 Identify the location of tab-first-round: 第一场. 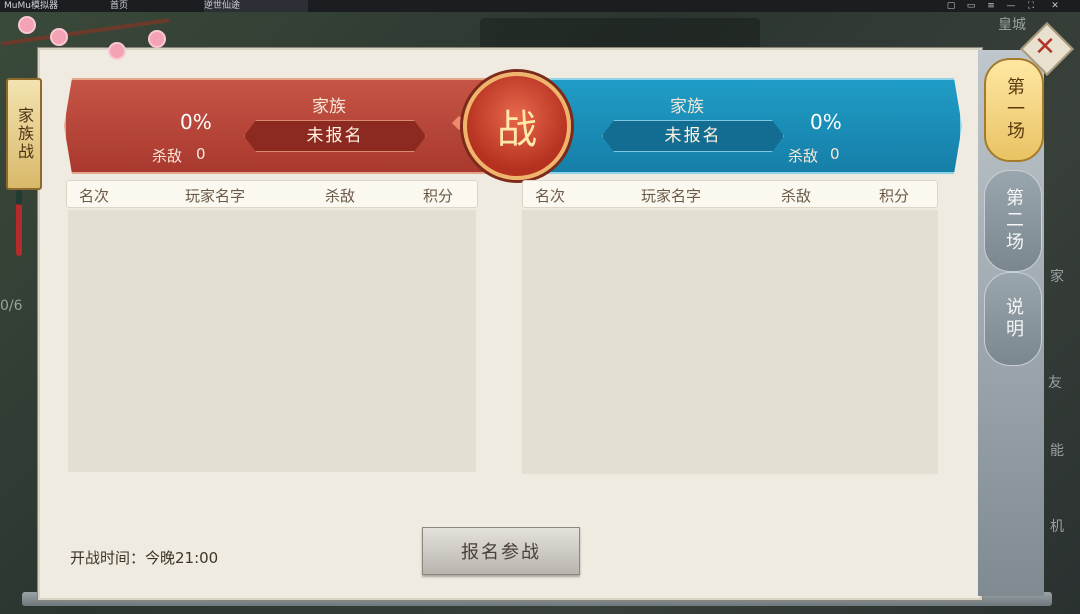
(1014, 110).